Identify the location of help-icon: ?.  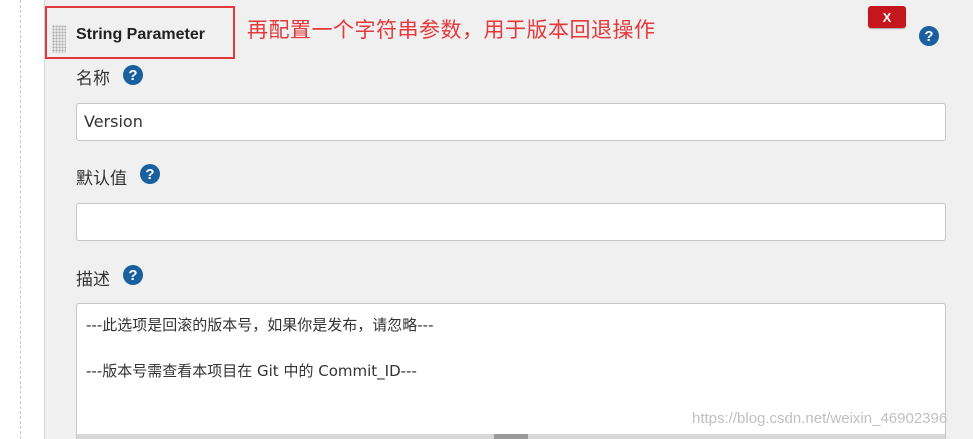
(929, 36).